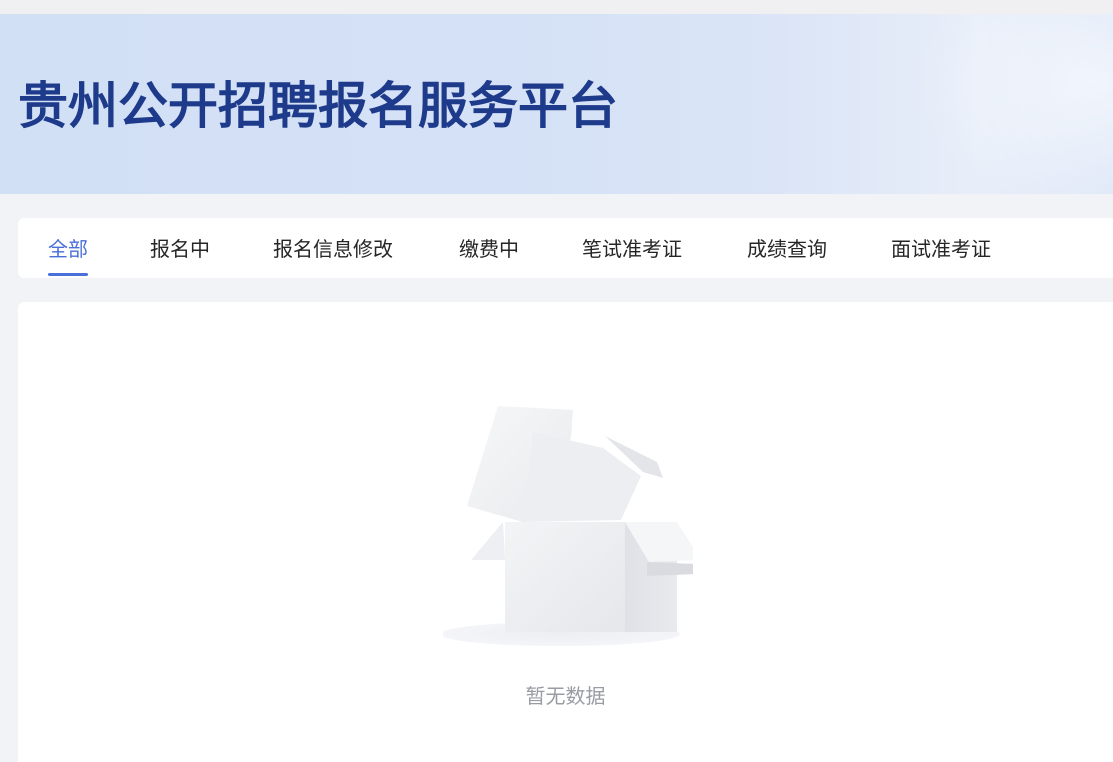  What do you see at coordinates (68, 248) in the screenshot?
I see `tab-all: 全部` at bounding box center [68, 248].